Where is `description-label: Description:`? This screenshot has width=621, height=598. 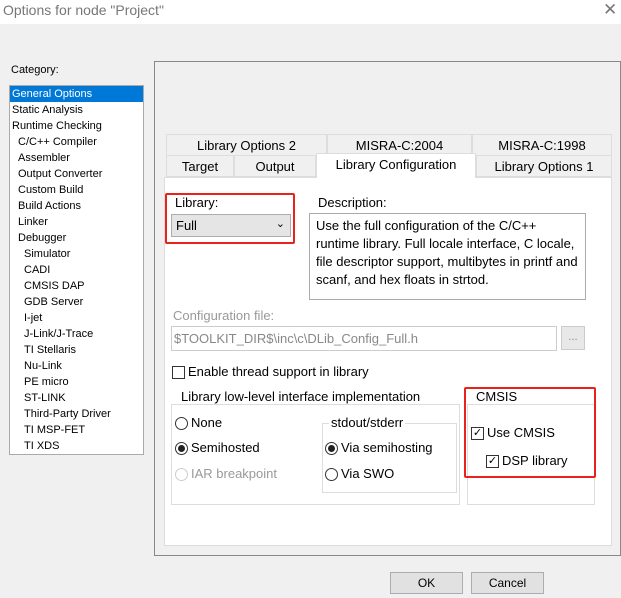
description-label: Description: is located at coordinates (352, 202).